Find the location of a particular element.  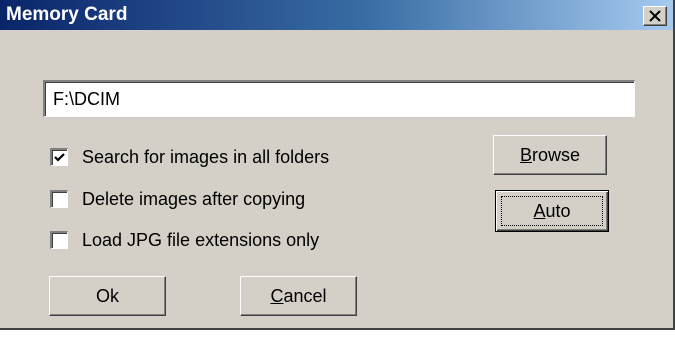

option-delete-after-copying: Delete images after copying is located at coordinates (177, 199).